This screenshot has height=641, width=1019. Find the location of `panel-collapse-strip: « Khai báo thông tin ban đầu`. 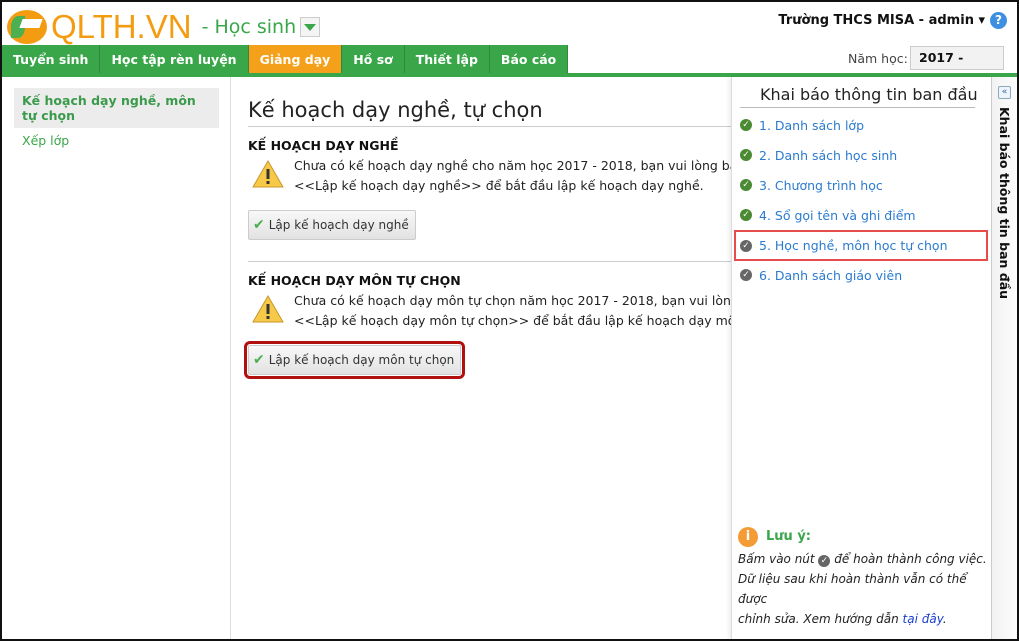

panel-collapse-strip: « Khai báo thông tin ban đầu is located at coordinates (1004, 358).